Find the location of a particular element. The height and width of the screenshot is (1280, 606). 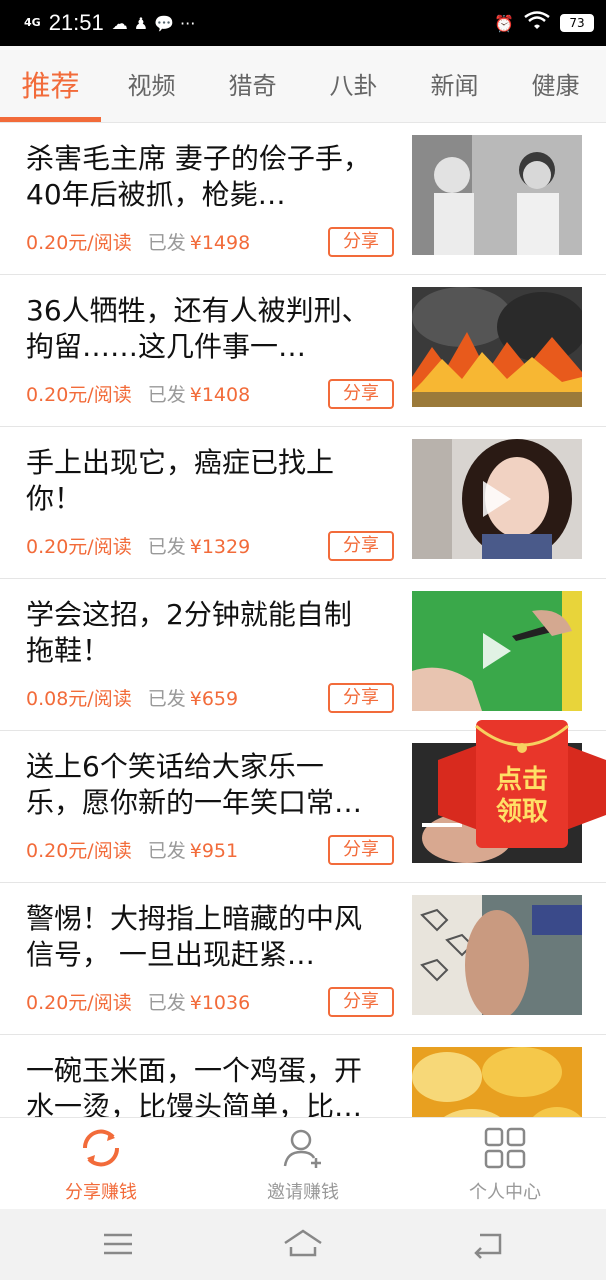

tab-video: 视频 is located at coordinates (151, 84).